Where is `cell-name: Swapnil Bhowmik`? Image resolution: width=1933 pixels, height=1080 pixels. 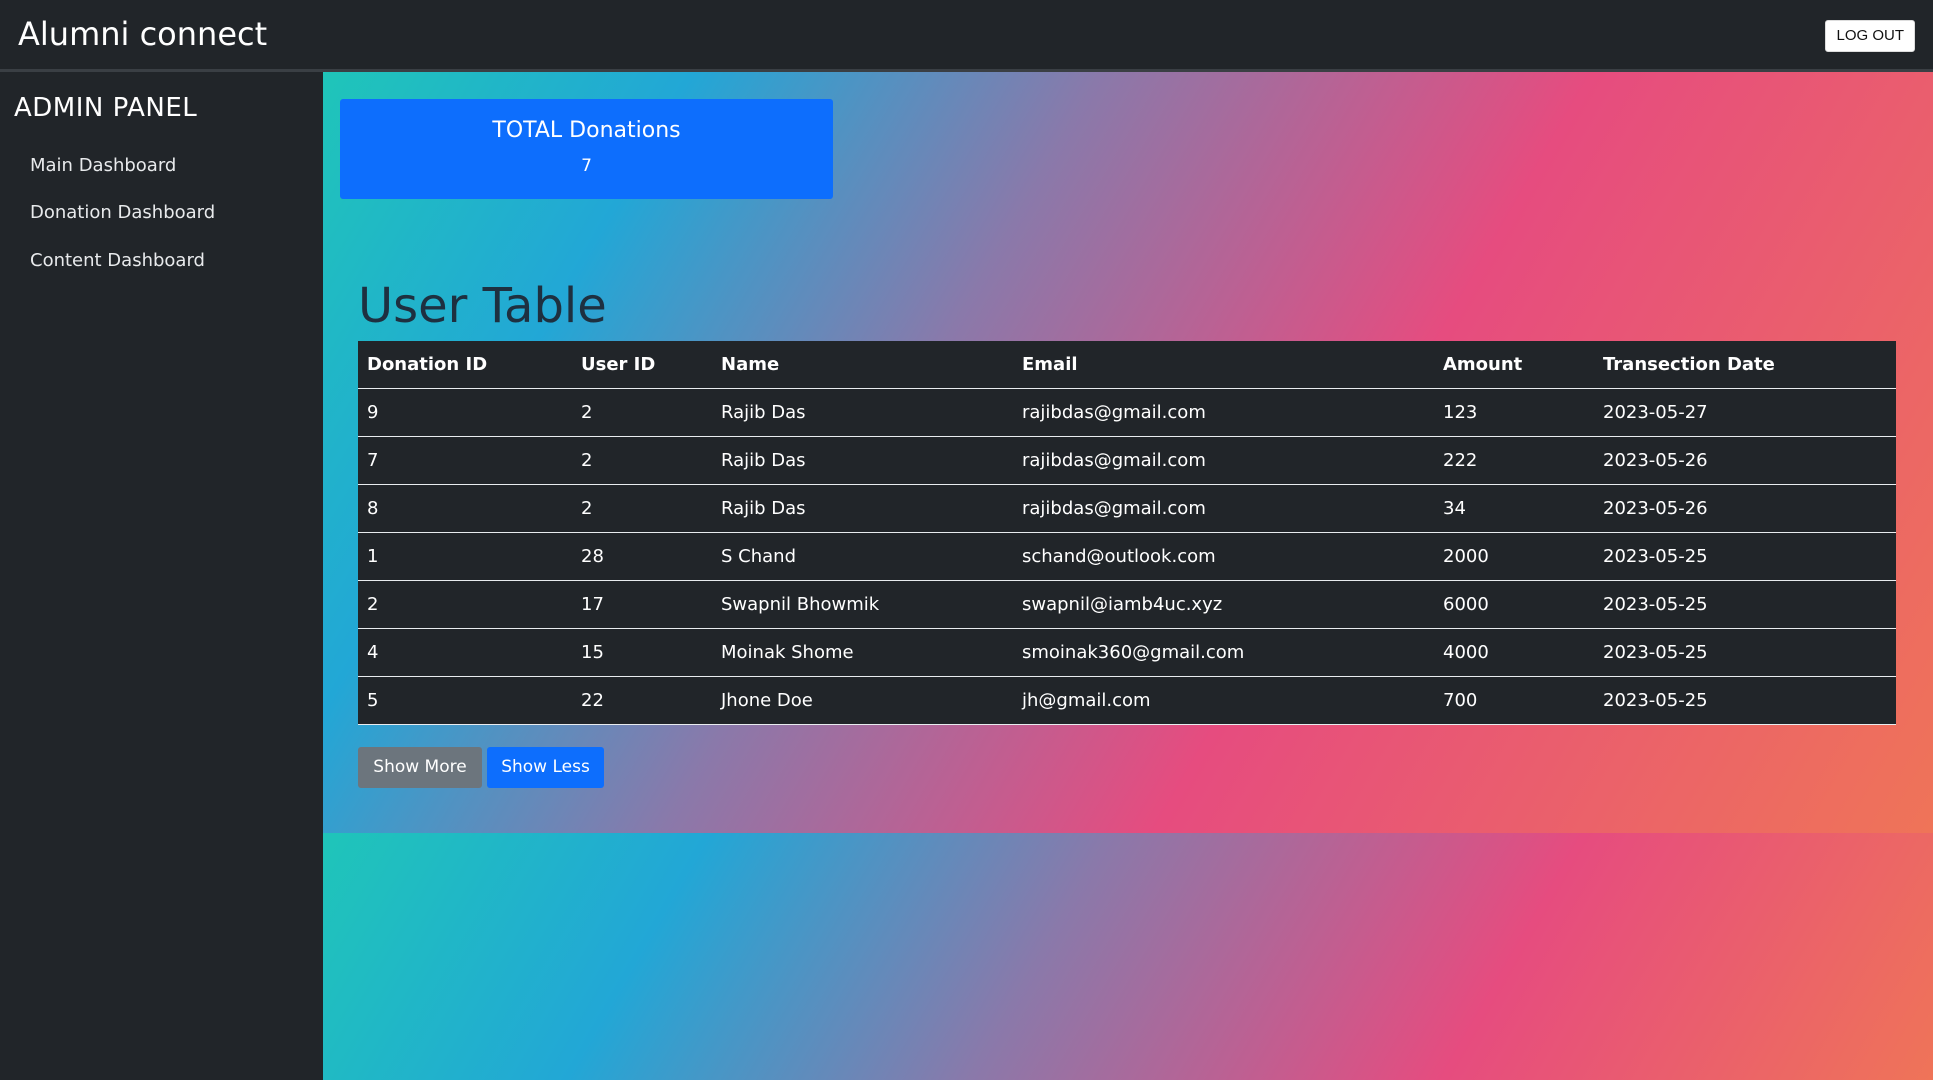
cell-name: Swapnil Bhowmik is located at coordinates (862, 604).